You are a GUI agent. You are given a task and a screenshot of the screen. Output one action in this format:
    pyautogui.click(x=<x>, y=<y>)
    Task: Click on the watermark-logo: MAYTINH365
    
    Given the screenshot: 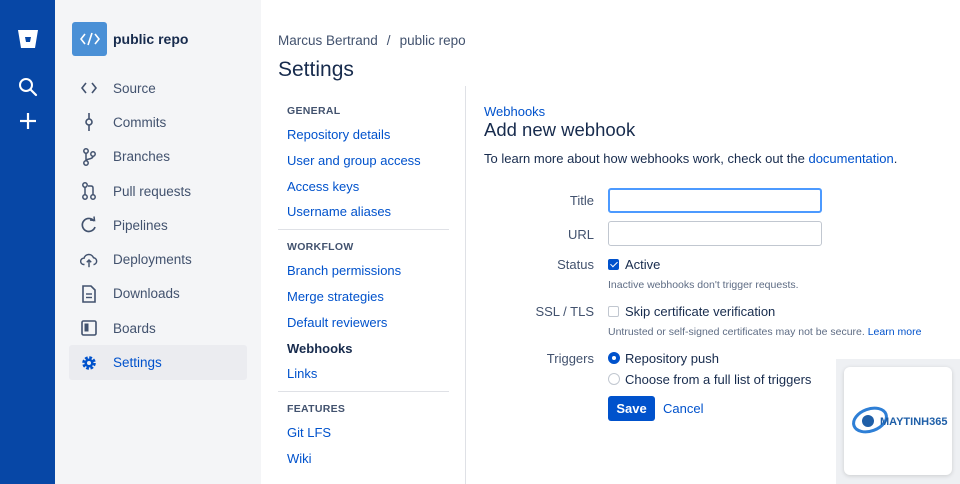 What is the action you would take?
    pyautogui.click(x=898, y=421)
    